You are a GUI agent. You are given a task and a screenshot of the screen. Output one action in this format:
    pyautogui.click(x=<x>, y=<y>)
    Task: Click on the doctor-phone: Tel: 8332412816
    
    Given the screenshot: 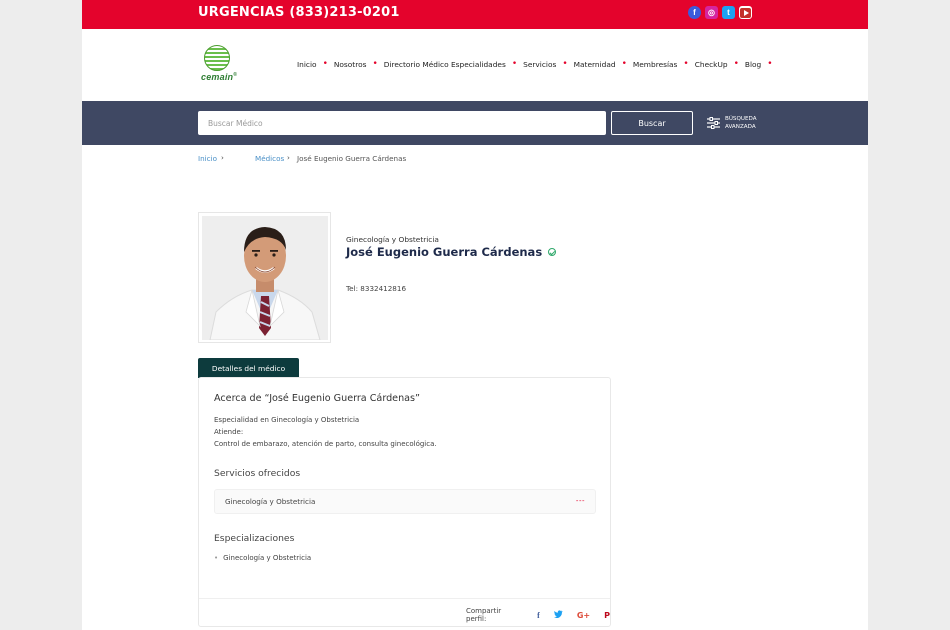 What is the action you would take?
    pyautogui.click(x=376, y=288)
    